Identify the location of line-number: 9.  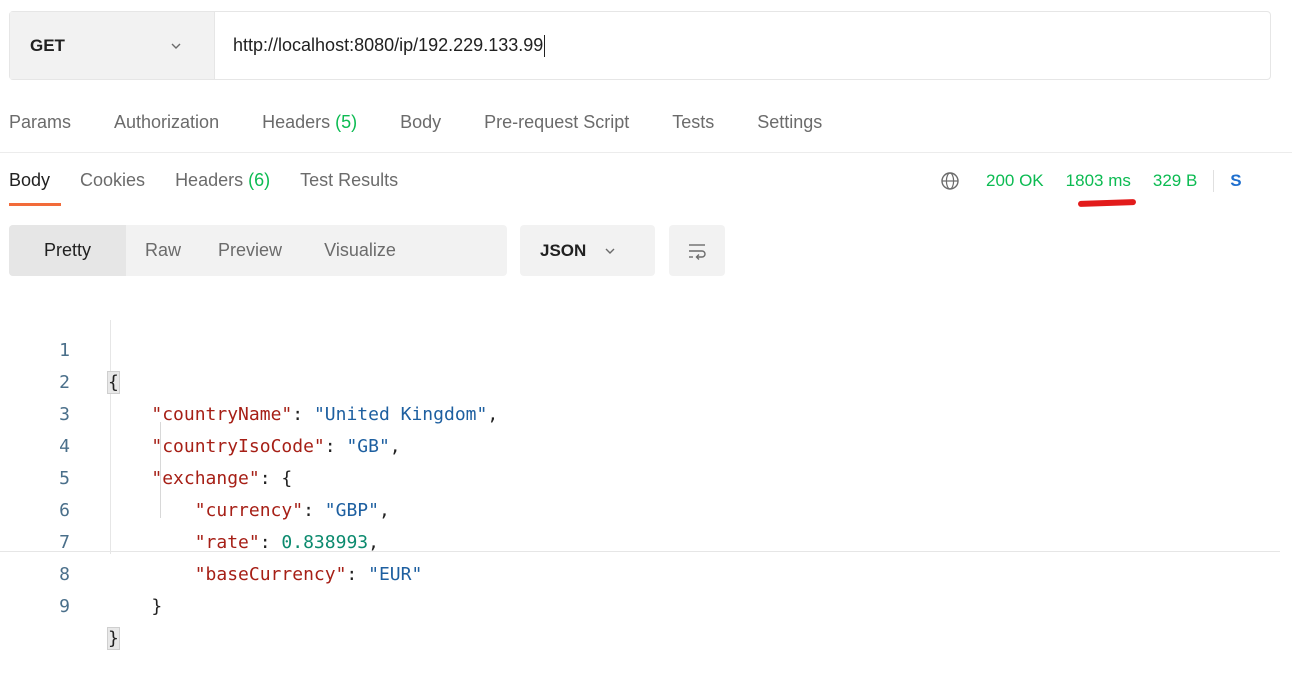
(64, 606).